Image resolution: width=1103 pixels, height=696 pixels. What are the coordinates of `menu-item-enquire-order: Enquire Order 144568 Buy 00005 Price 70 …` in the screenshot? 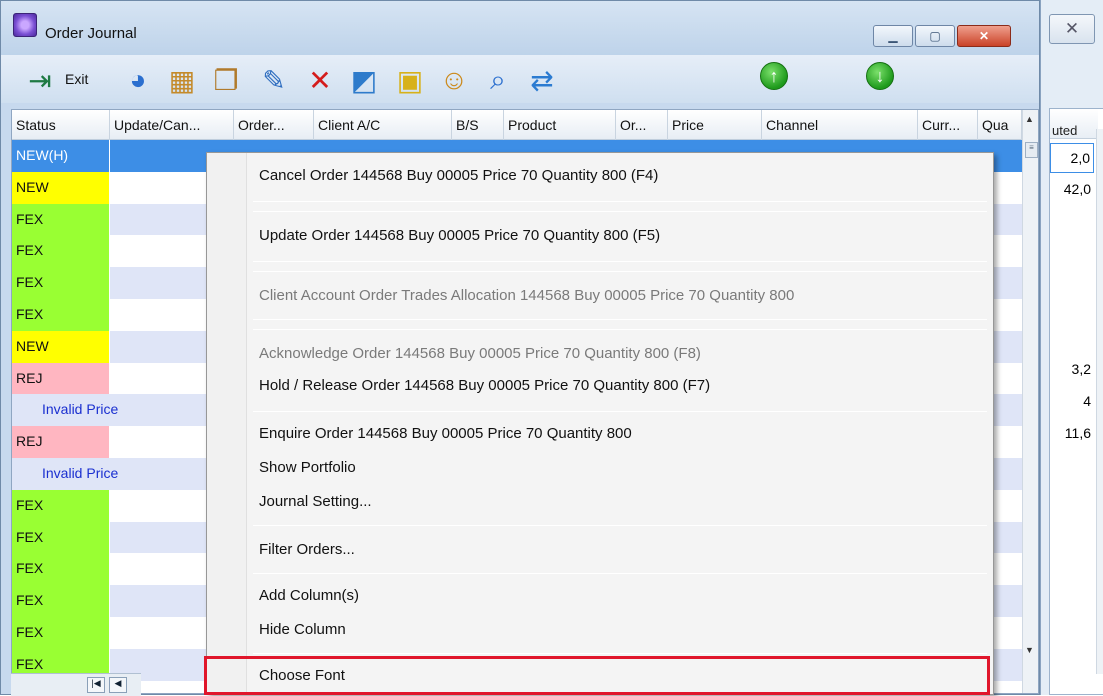 It's located at (445, 433).